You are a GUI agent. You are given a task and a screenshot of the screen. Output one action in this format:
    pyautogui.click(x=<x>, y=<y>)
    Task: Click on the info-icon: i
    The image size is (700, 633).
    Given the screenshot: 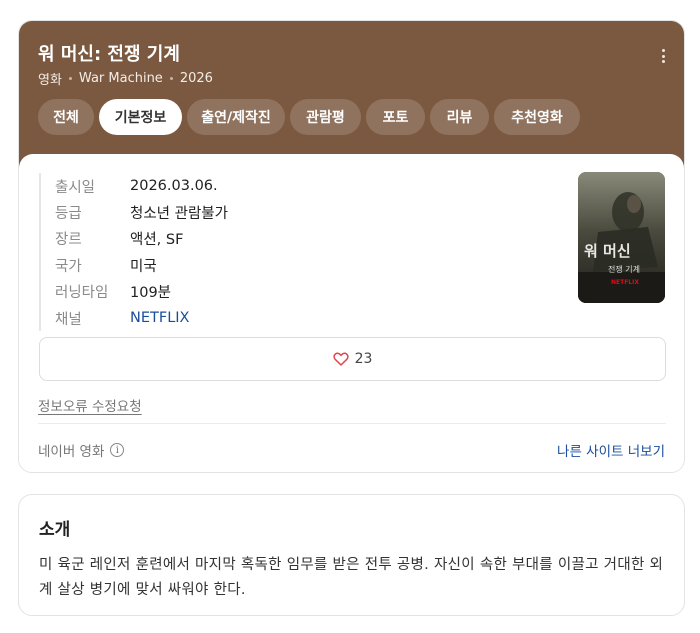 What is the action you would take?
    pyautogui.click(x=117, y=450)
    